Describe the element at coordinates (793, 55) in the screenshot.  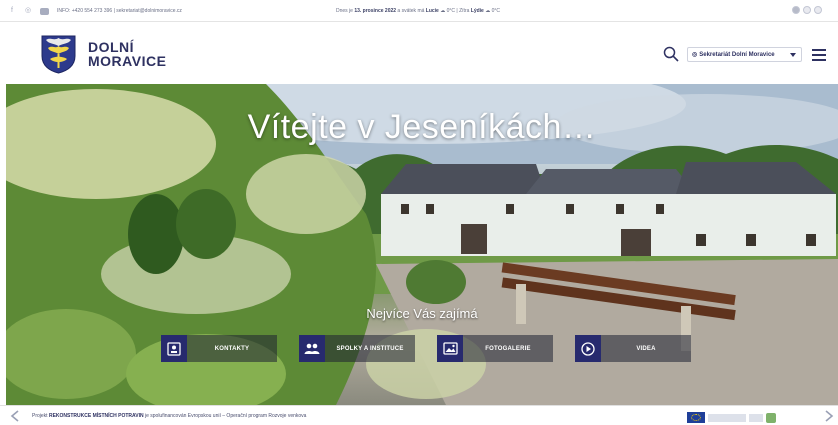
I see `chevron-down-icon` at that location.